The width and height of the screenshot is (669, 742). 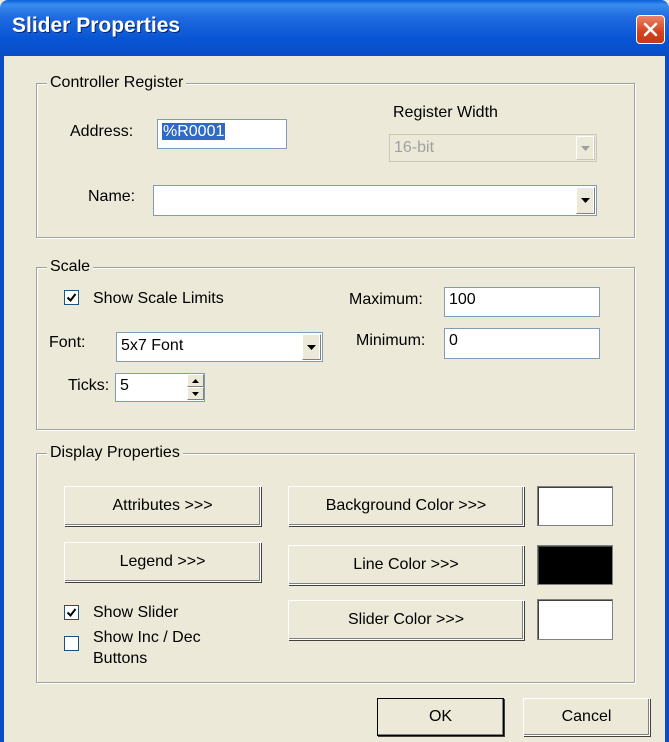 I want to click on close-icon, so click(x=650, y=29).